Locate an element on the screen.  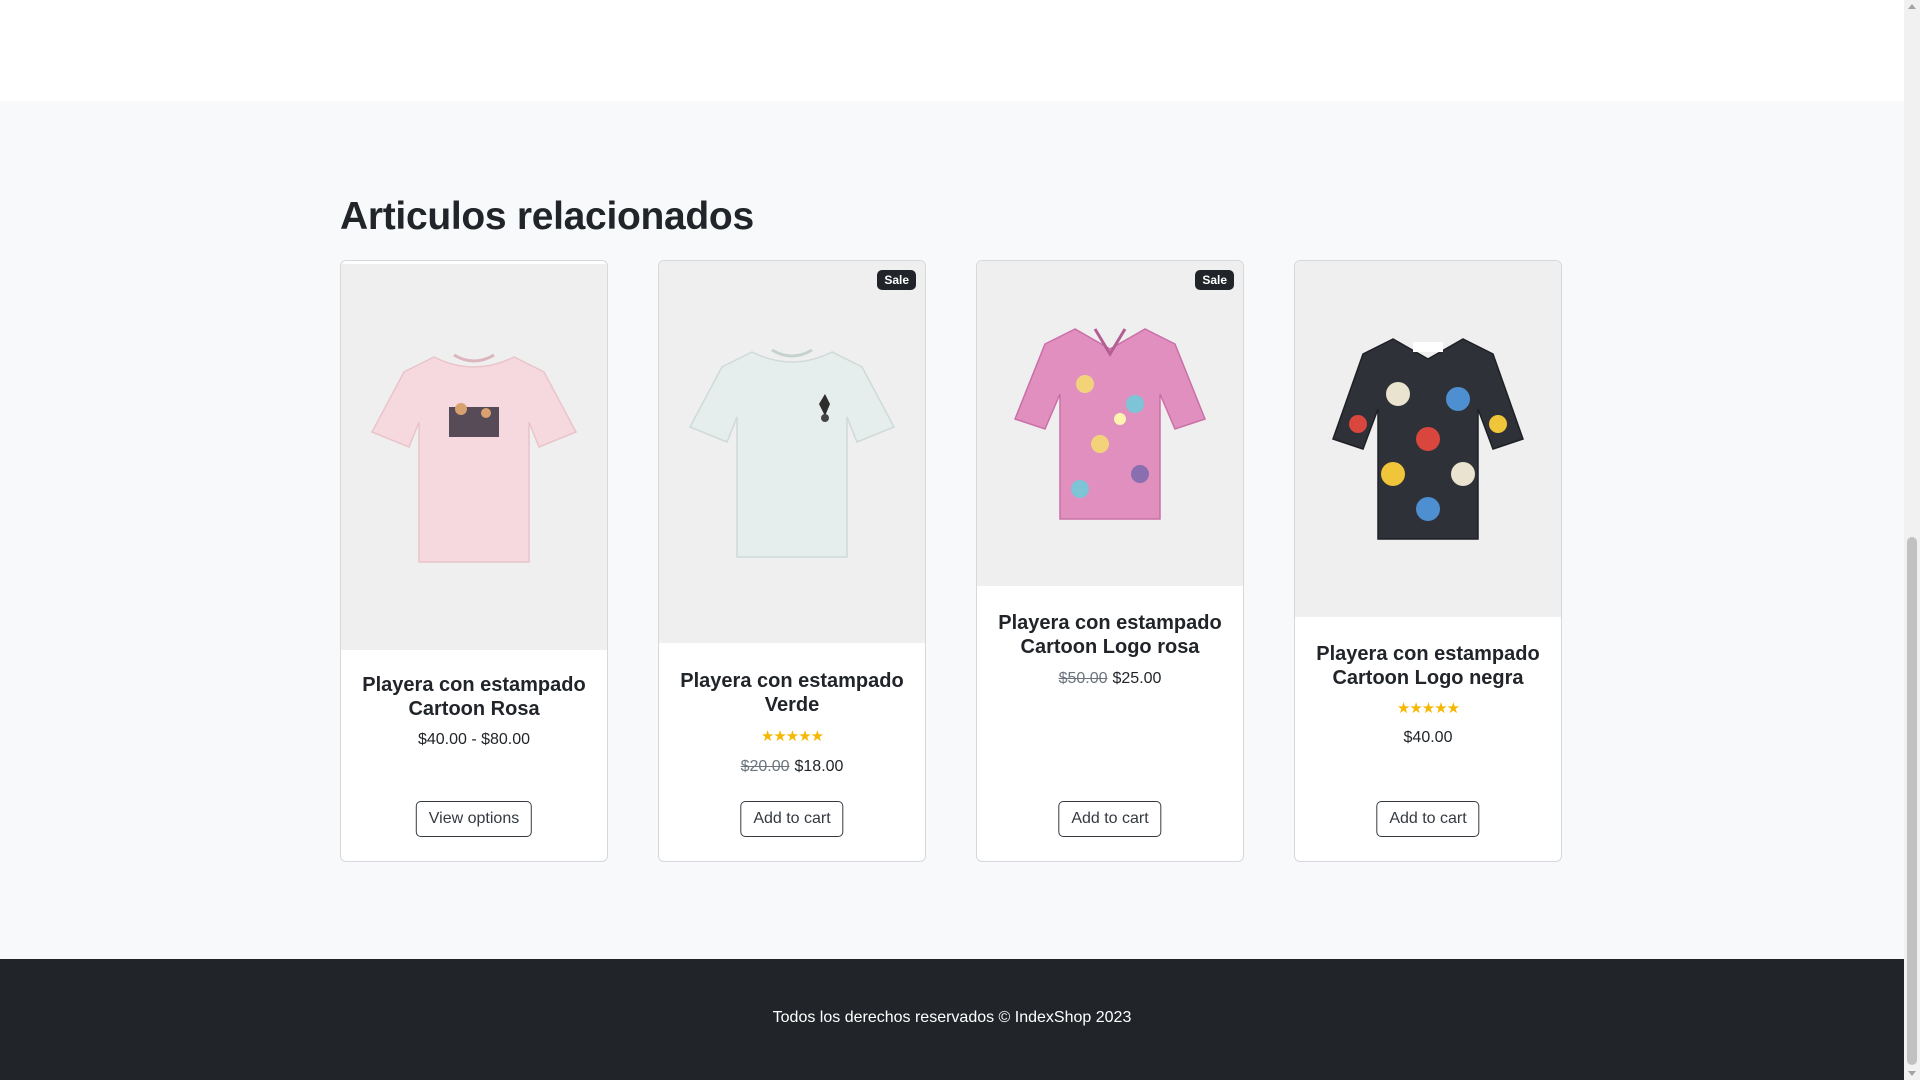
pink-tshirt-image is located at coordinates (474, 457).